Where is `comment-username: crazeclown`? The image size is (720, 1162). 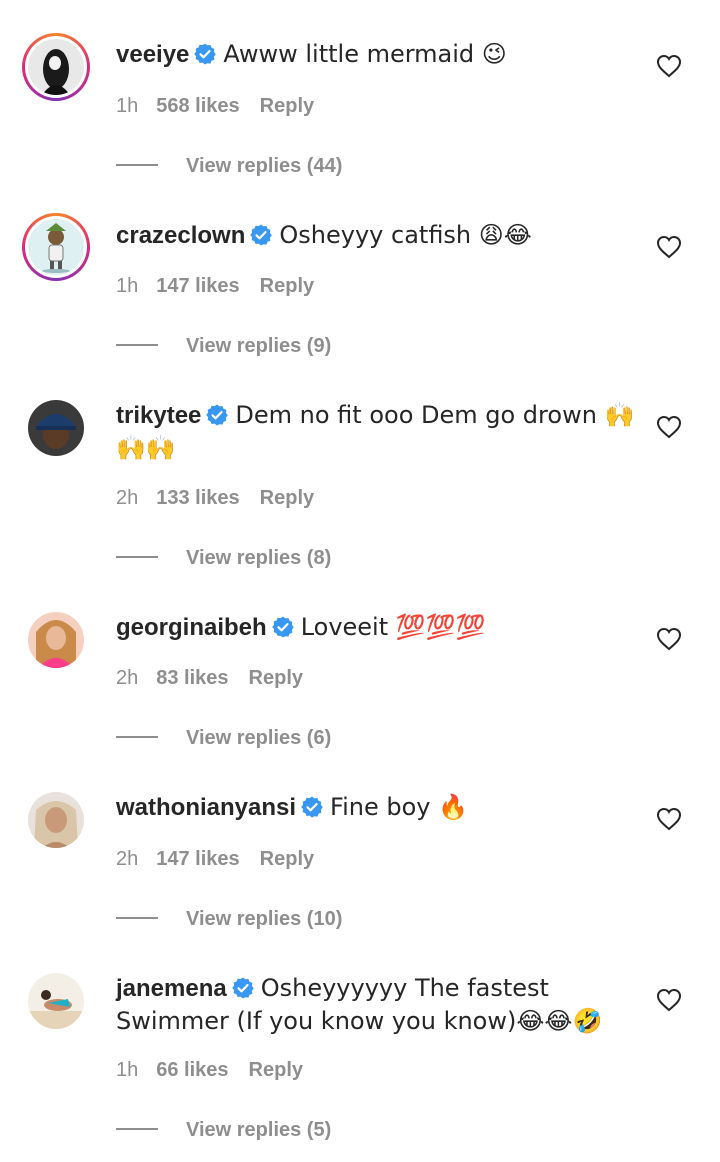
comment-username: crazeclown is located at coordinates (180, 235).